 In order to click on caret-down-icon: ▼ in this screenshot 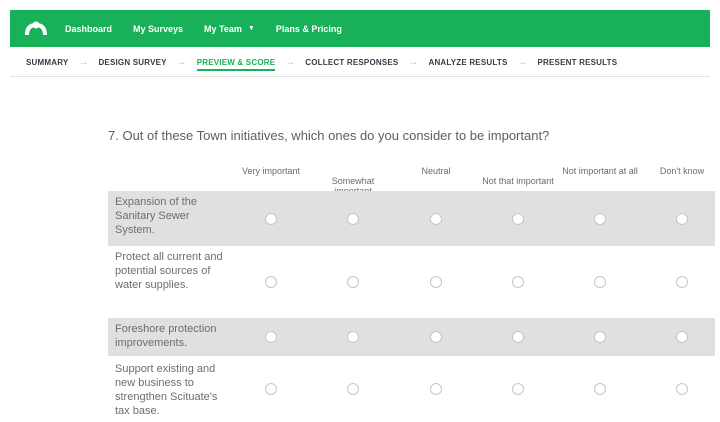, I will do `click(251, 28)`.